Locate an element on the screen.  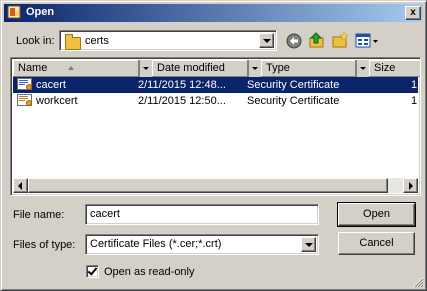
column-header-size: Size is located at coordinates (394, 68).